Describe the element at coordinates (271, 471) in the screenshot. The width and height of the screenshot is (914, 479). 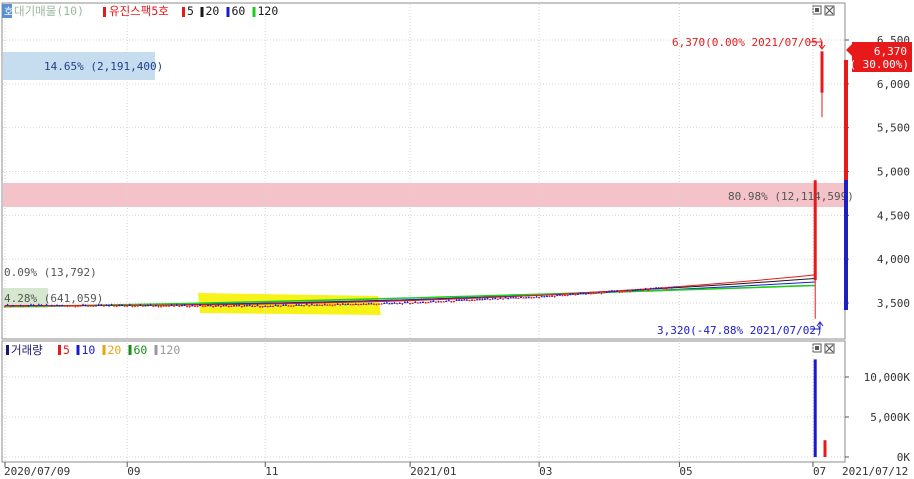
I see `date-tick-label: 11` at that location.